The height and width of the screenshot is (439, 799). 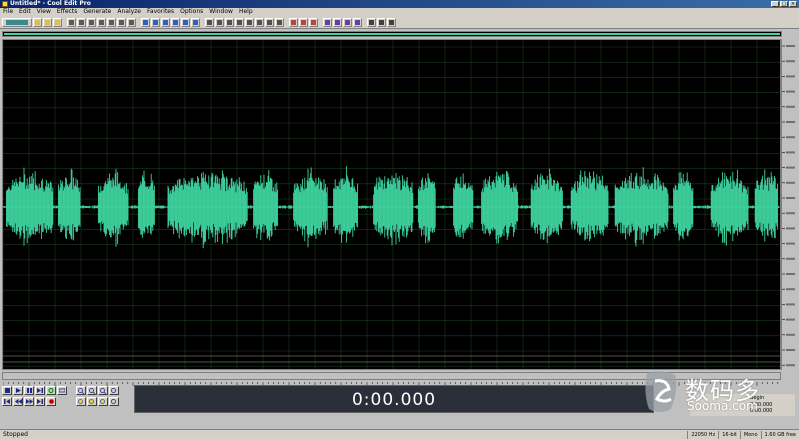 I want to click on stop-button, so click(x=7, y=390).